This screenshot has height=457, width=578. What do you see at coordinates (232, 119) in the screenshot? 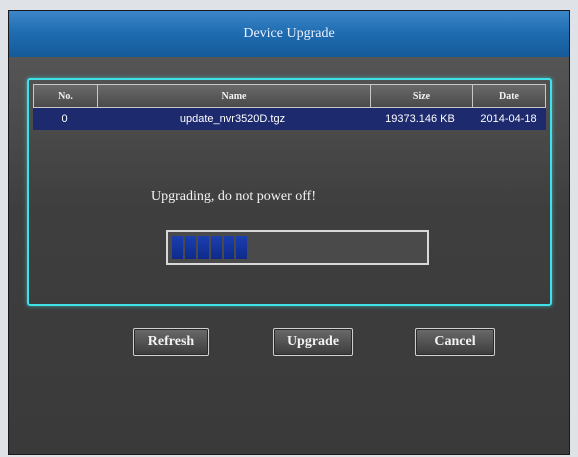
I see `cell-name: update_nvr3520D.tgz` at bounding box center [232, 119].